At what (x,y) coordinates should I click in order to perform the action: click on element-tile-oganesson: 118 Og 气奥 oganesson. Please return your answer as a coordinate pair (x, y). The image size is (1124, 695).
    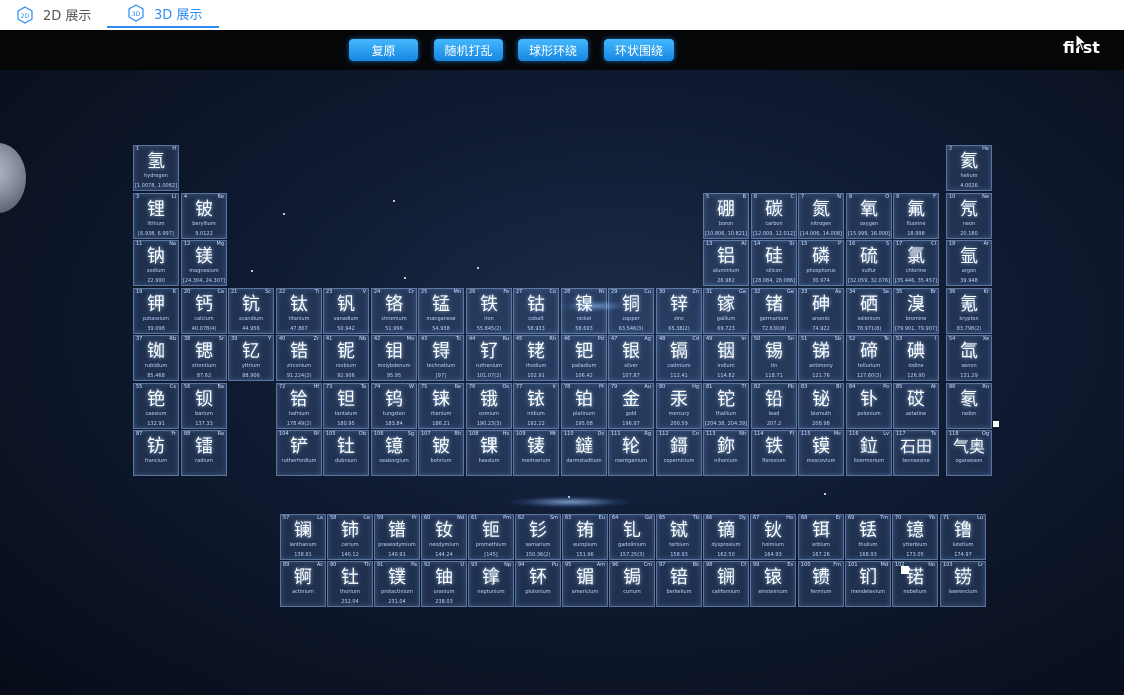
    Looking at the image, I should click on (969, 453).